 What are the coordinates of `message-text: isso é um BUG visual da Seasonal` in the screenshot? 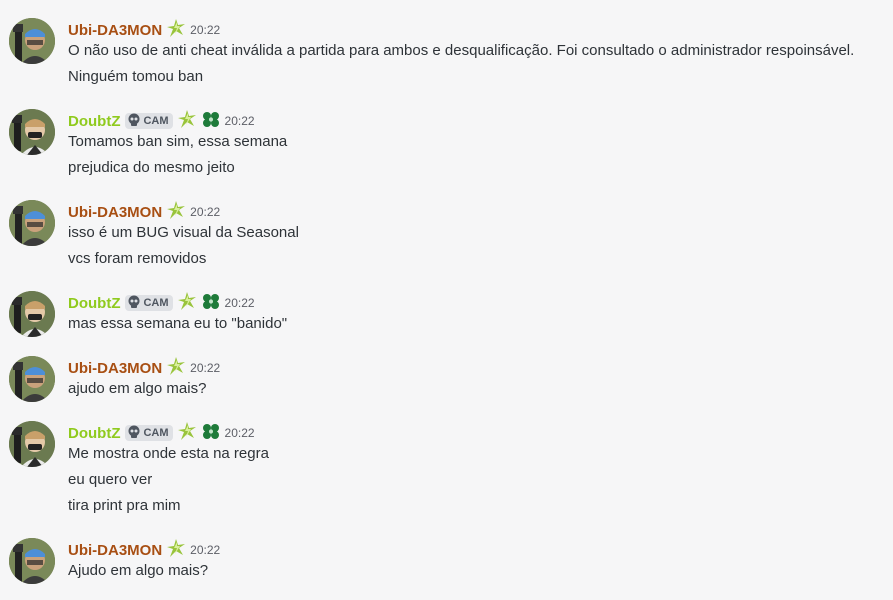 It's located at (183, 232).